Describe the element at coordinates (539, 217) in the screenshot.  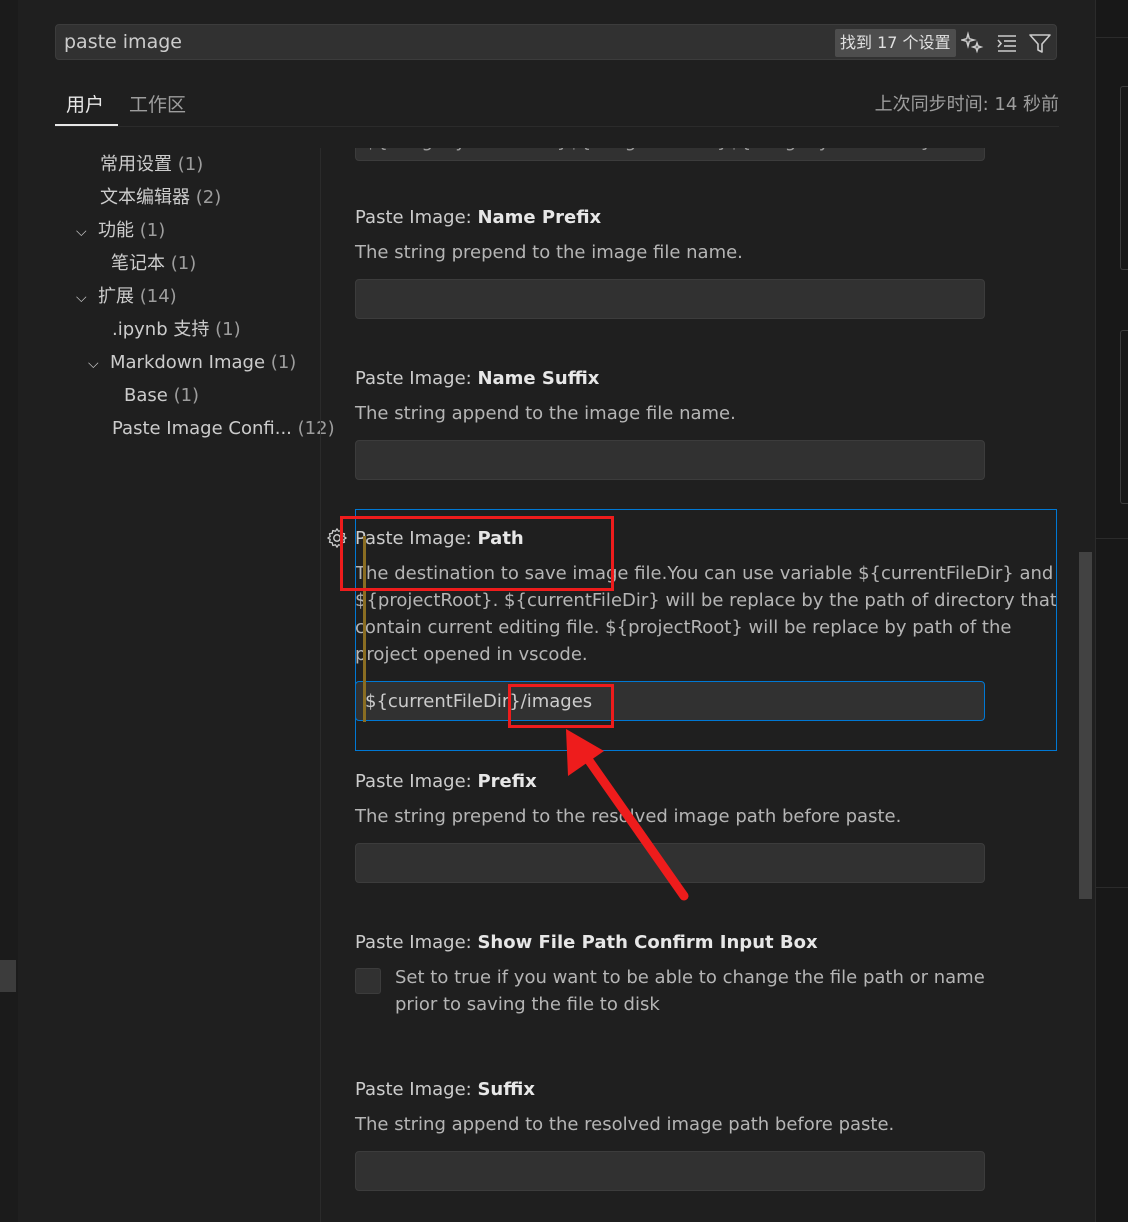
I see `setting-name: Name Prefix` at that location.